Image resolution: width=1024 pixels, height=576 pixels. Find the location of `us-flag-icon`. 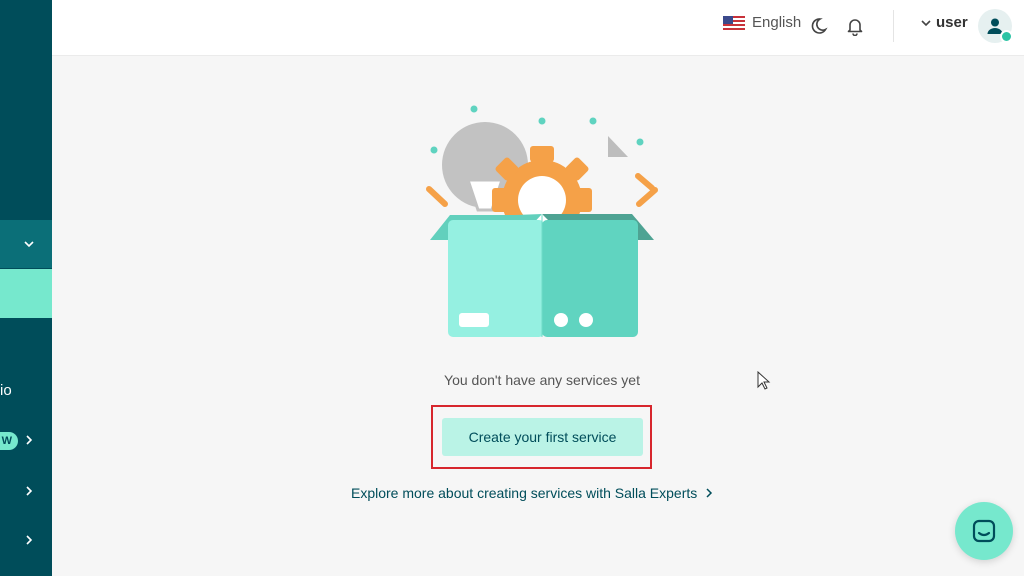

us-flag-icon is located at coordinates (734, 22).